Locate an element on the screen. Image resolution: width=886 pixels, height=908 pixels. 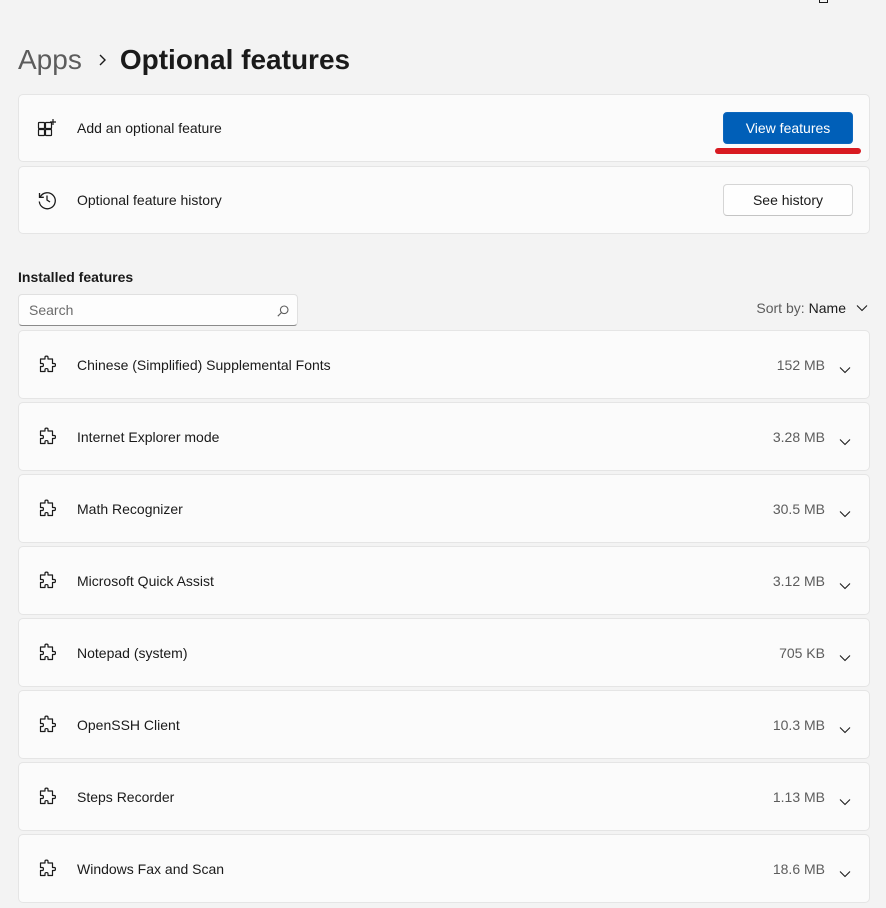
feature-row: Windows Fax and Scan 18.6 MB is located at coordinates (444, 868).